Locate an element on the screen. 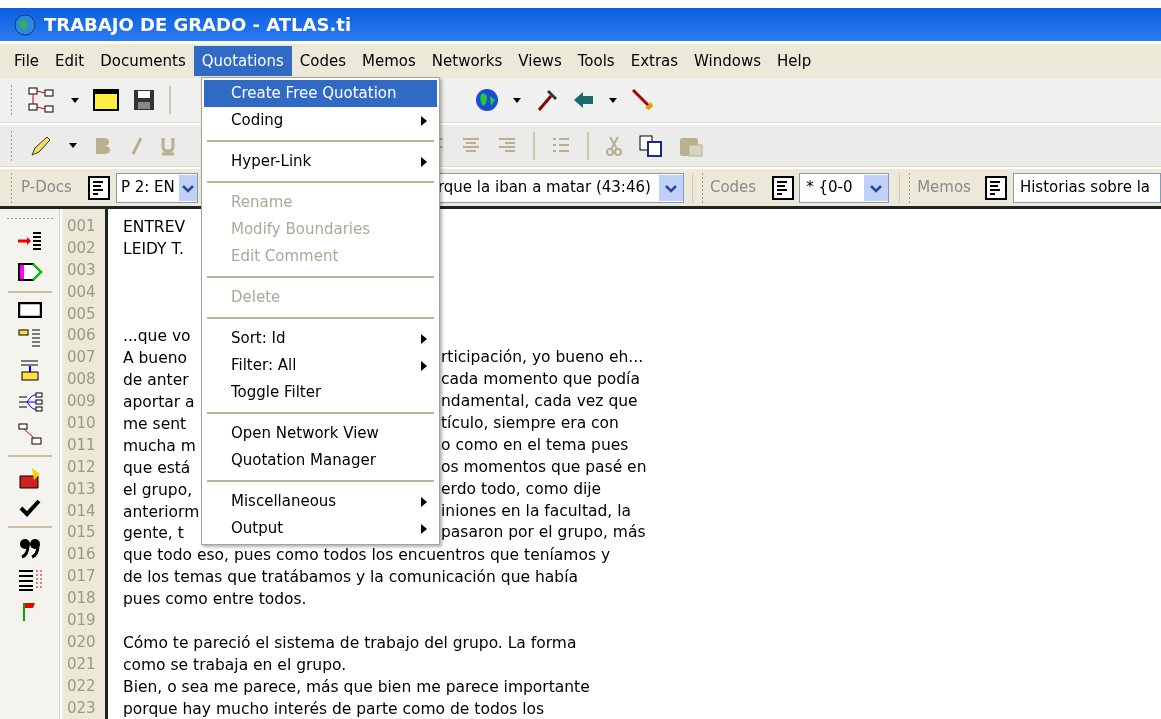 The width and height of the screenshot is (1161, 719). text-line: de anter is located at coordinates (156, 380).